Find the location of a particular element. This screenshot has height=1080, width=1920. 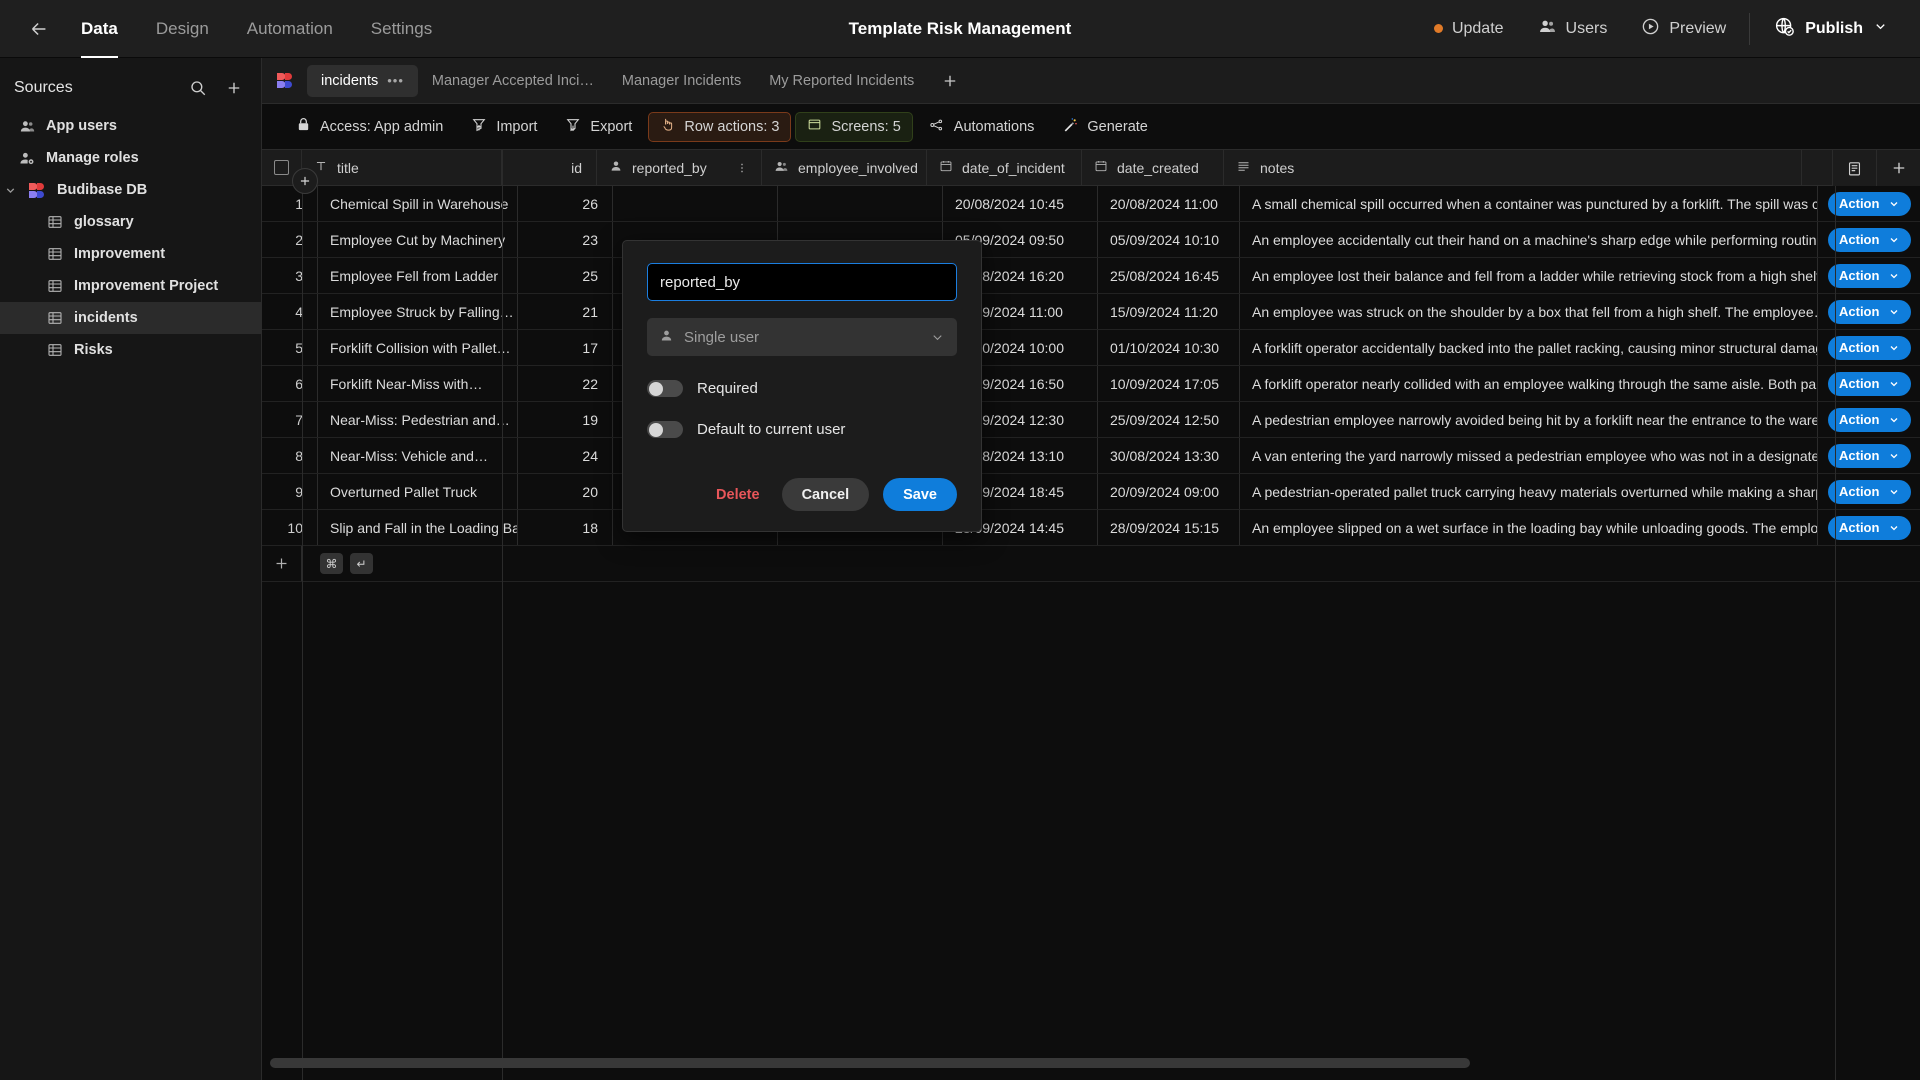

add-row-icon is located at coordinates (282, 563).